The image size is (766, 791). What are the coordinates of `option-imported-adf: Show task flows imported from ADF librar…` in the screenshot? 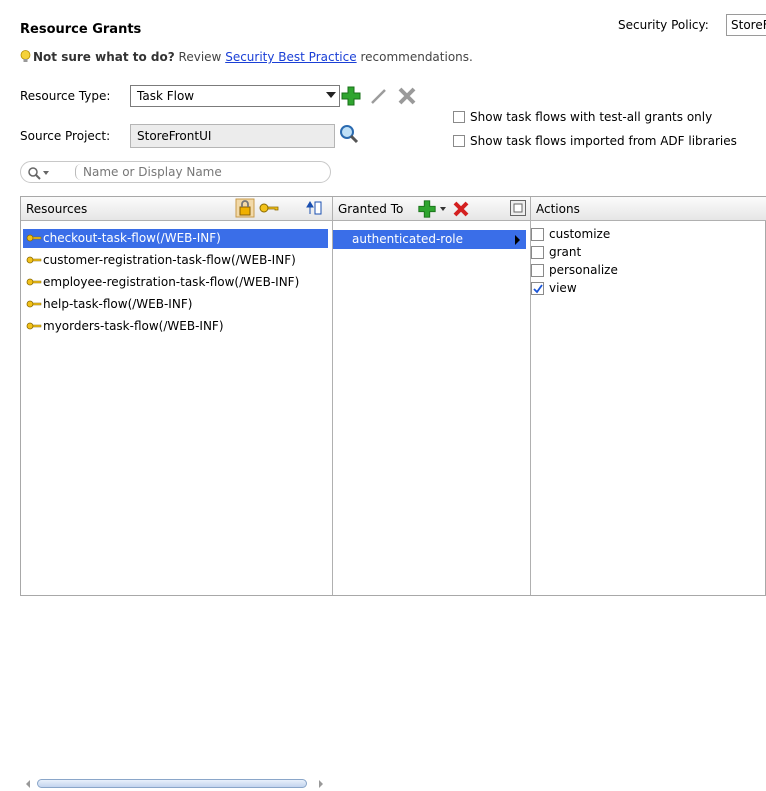 It's located at (595, 141).